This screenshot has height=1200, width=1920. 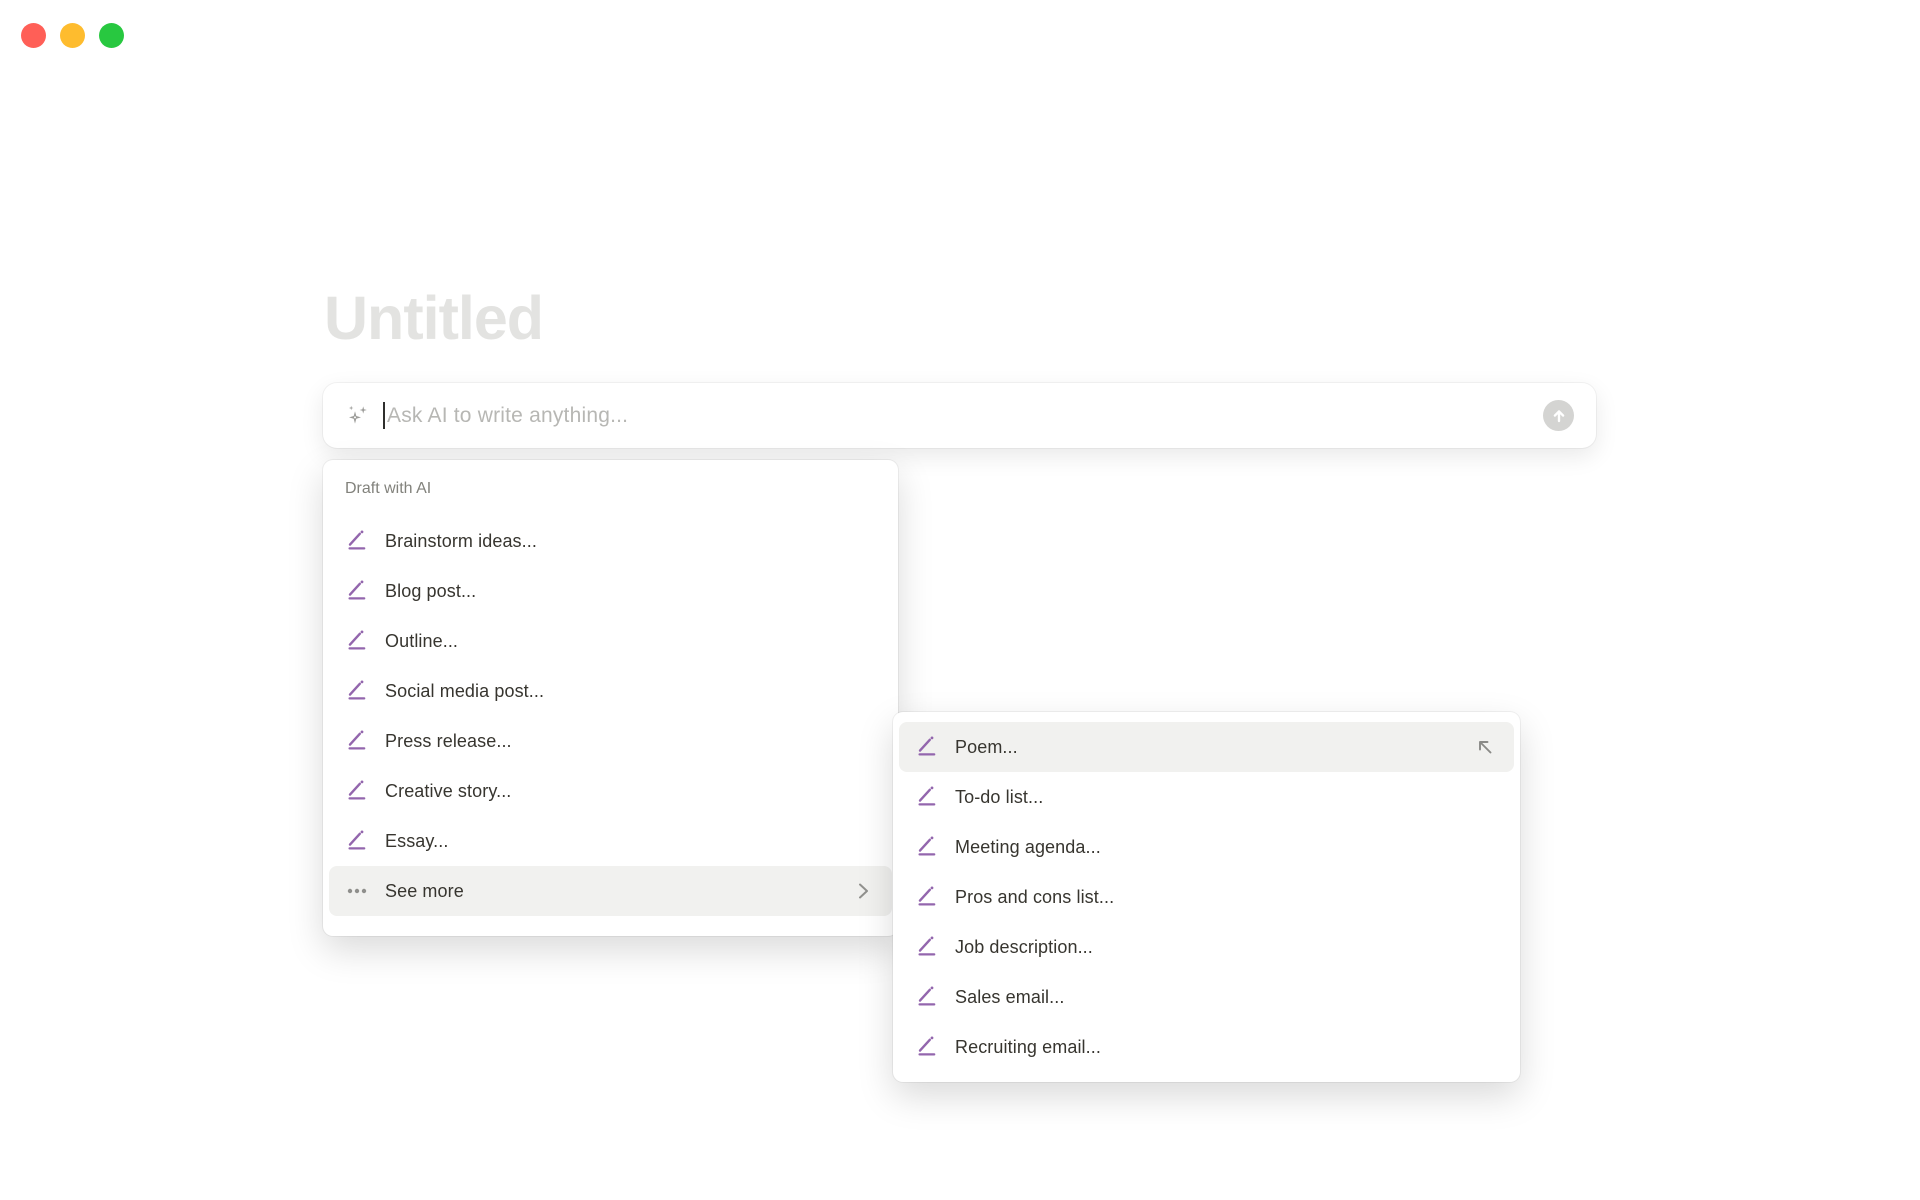 What do you see at coordinates (111, 35) in the screenshot?
I see `zoom-window-button` at bounding box center [111, 35].